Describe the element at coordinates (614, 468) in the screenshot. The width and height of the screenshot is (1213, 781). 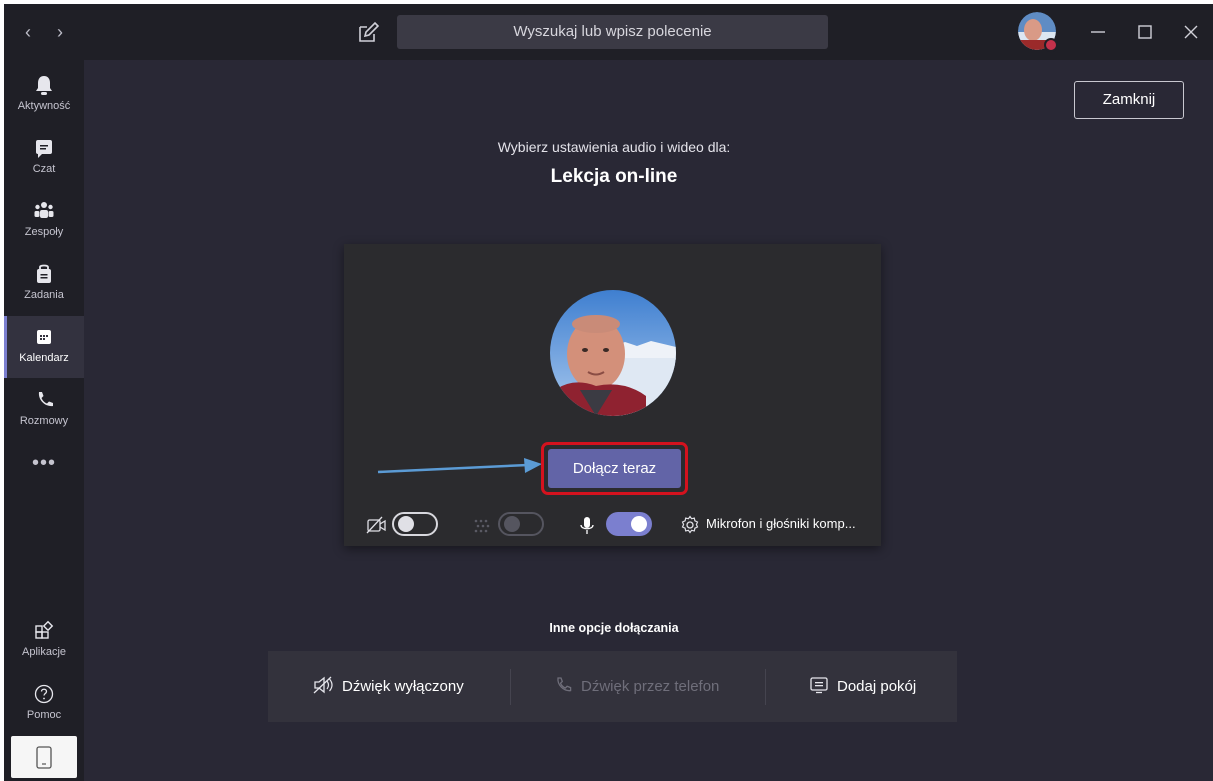
I see `join-now-button: Dołącz teraz` at that location.